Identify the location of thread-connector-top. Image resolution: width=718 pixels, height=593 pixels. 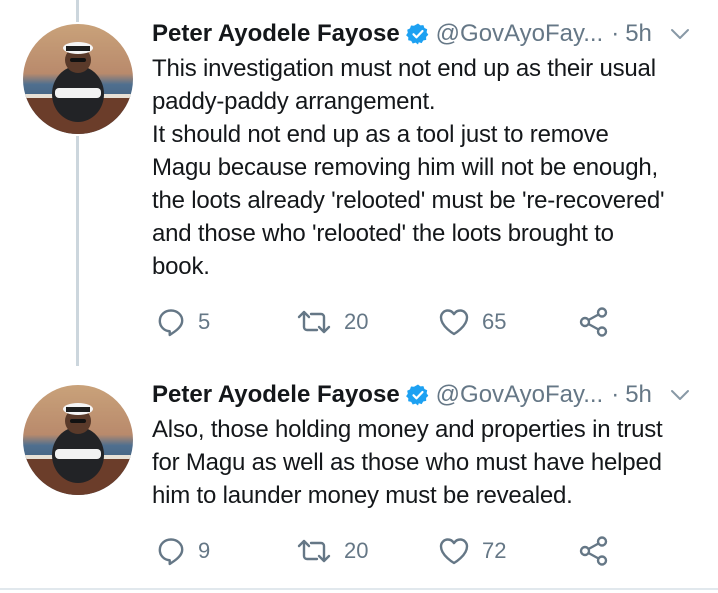
(77, 11).